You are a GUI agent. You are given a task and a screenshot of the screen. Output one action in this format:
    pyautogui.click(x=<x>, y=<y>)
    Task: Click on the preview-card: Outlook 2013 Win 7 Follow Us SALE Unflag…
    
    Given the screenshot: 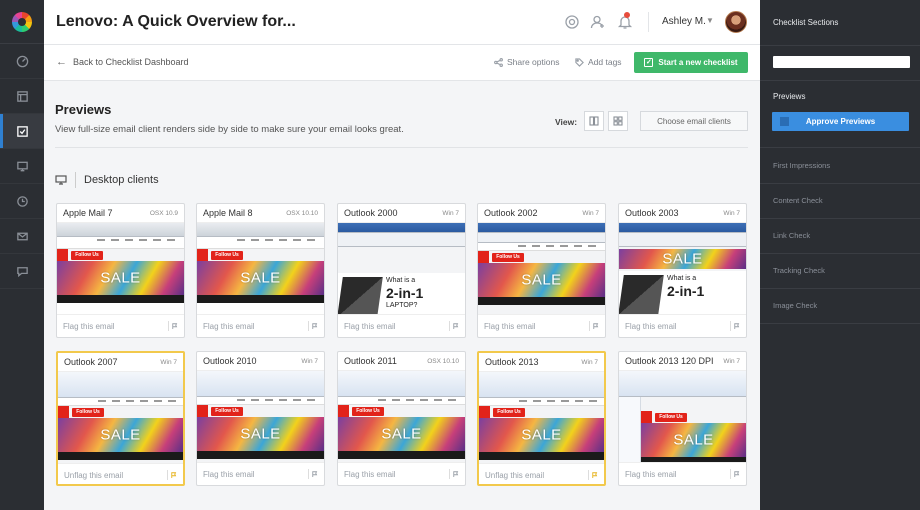 What is the action you would take?
    pyautogui.click(x=541, y=418)
    